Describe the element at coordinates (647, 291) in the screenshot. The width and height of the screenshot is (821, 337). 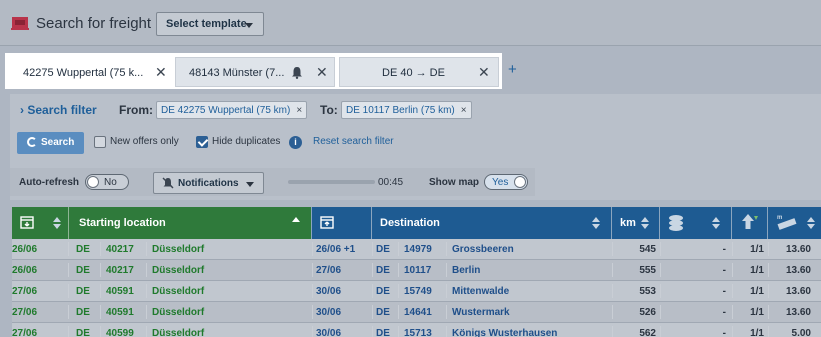
I see `km-cell: 553` at that location.